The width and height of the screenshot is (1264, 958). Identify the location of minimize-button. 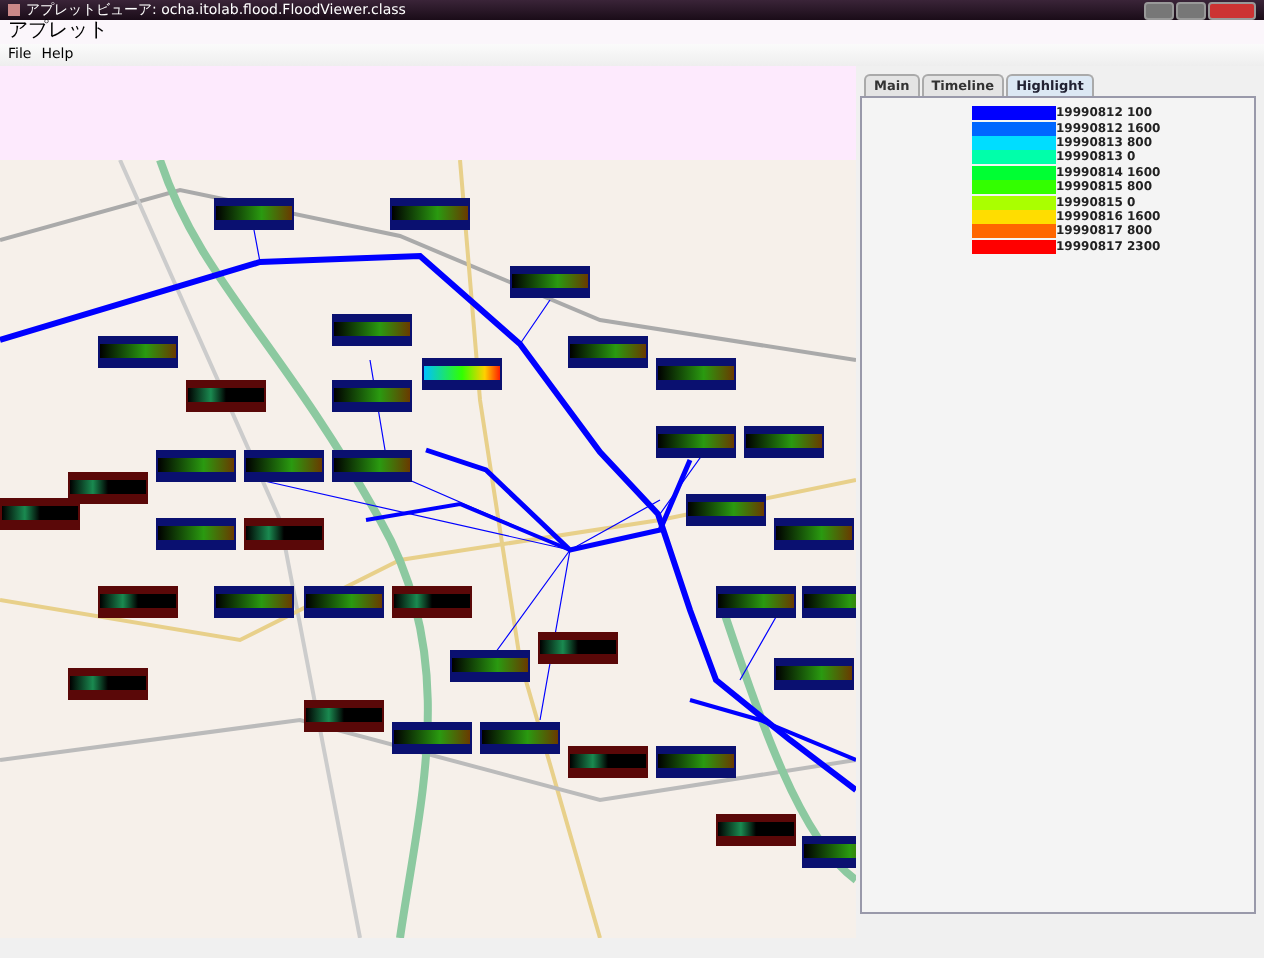
(1159, 10).